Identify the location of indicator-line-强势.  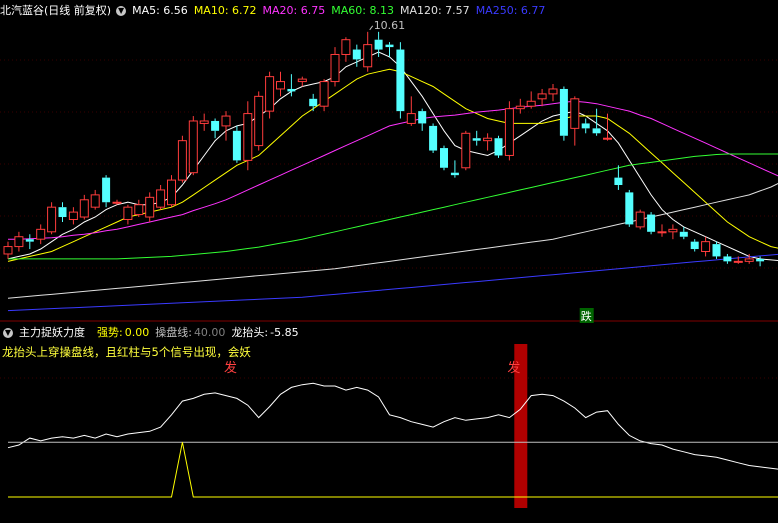
(393, 470).